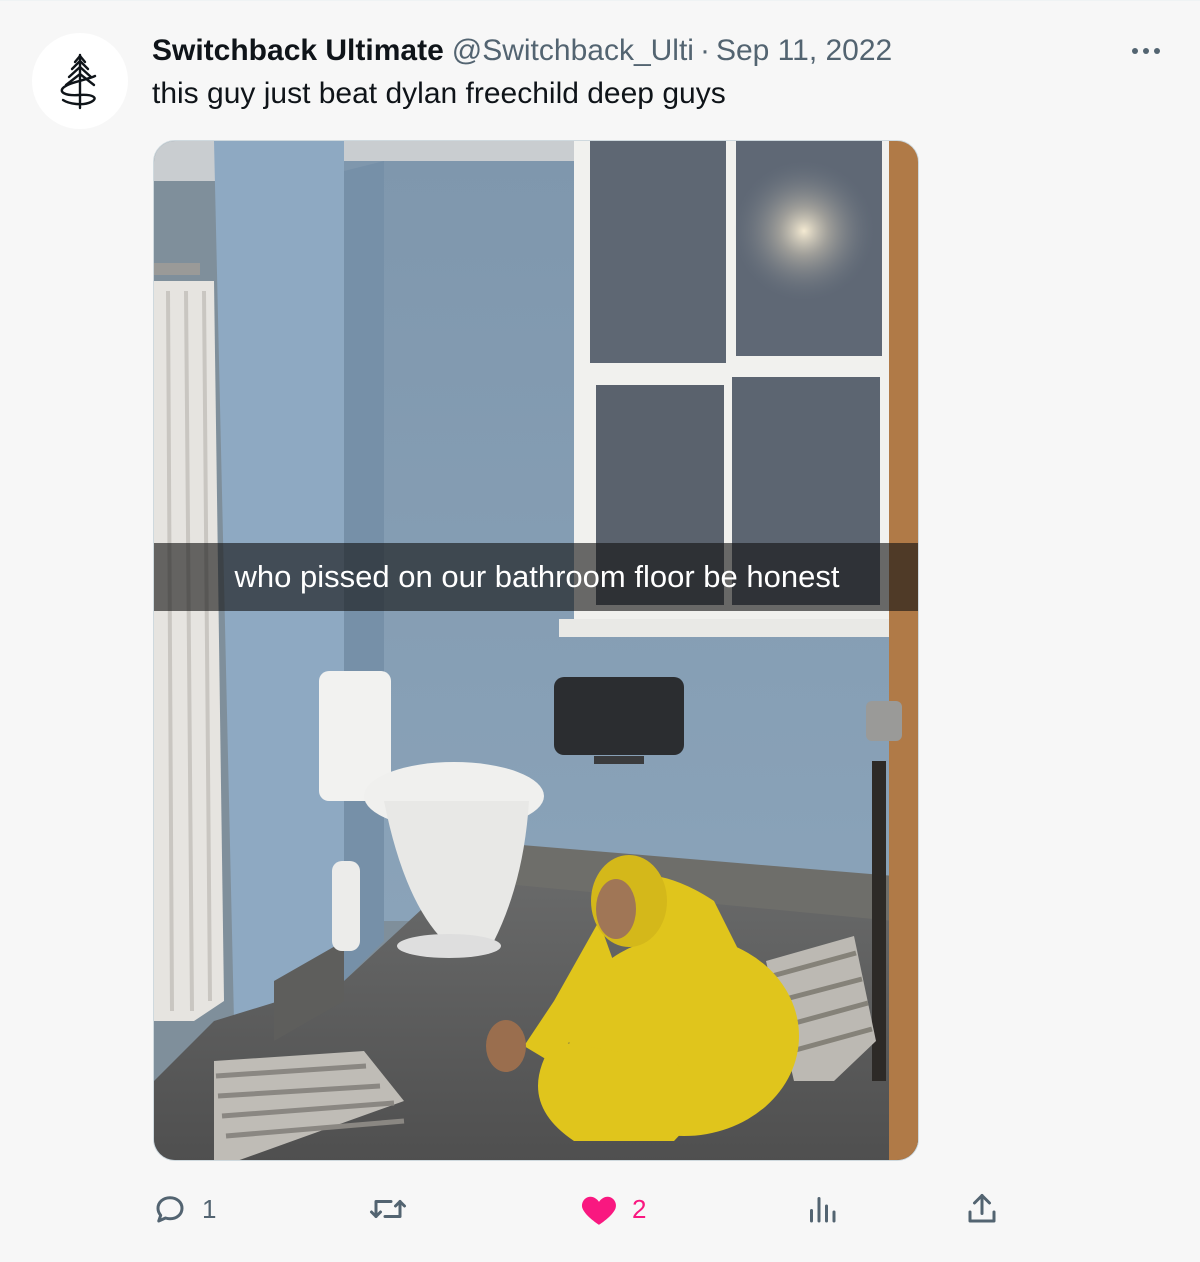 The height and width of the screenshot is (1262, 1200). I want to click on reply-icon, so click(170, 1209).